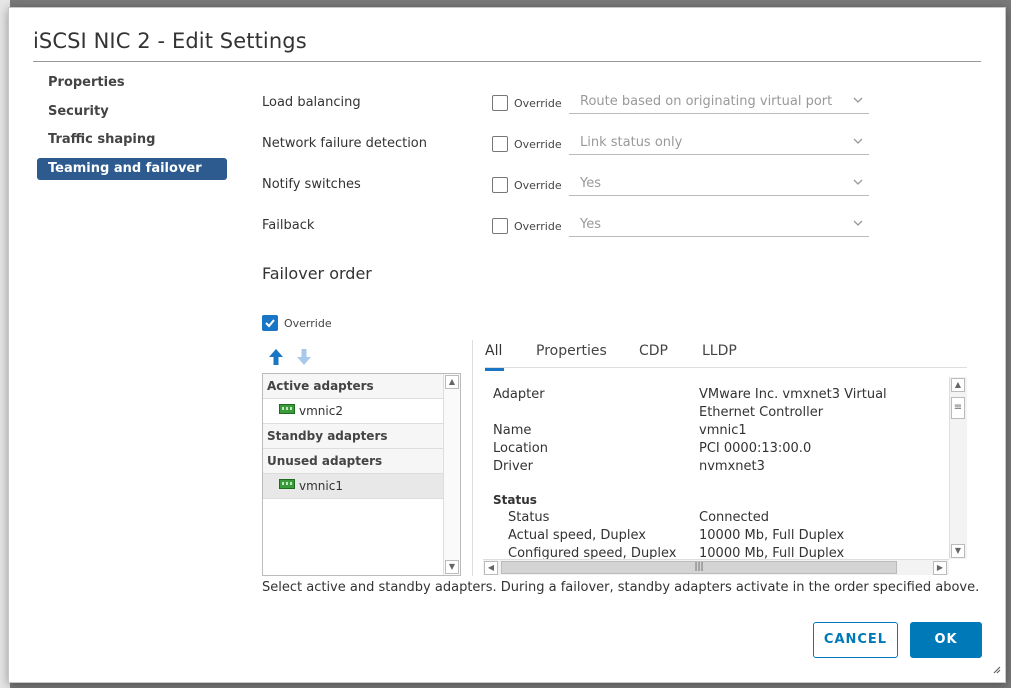  What do you see at coordinates (288, 225) in the screenshot?
I see `failback-label: Failback` at bounding box center [288, 225].